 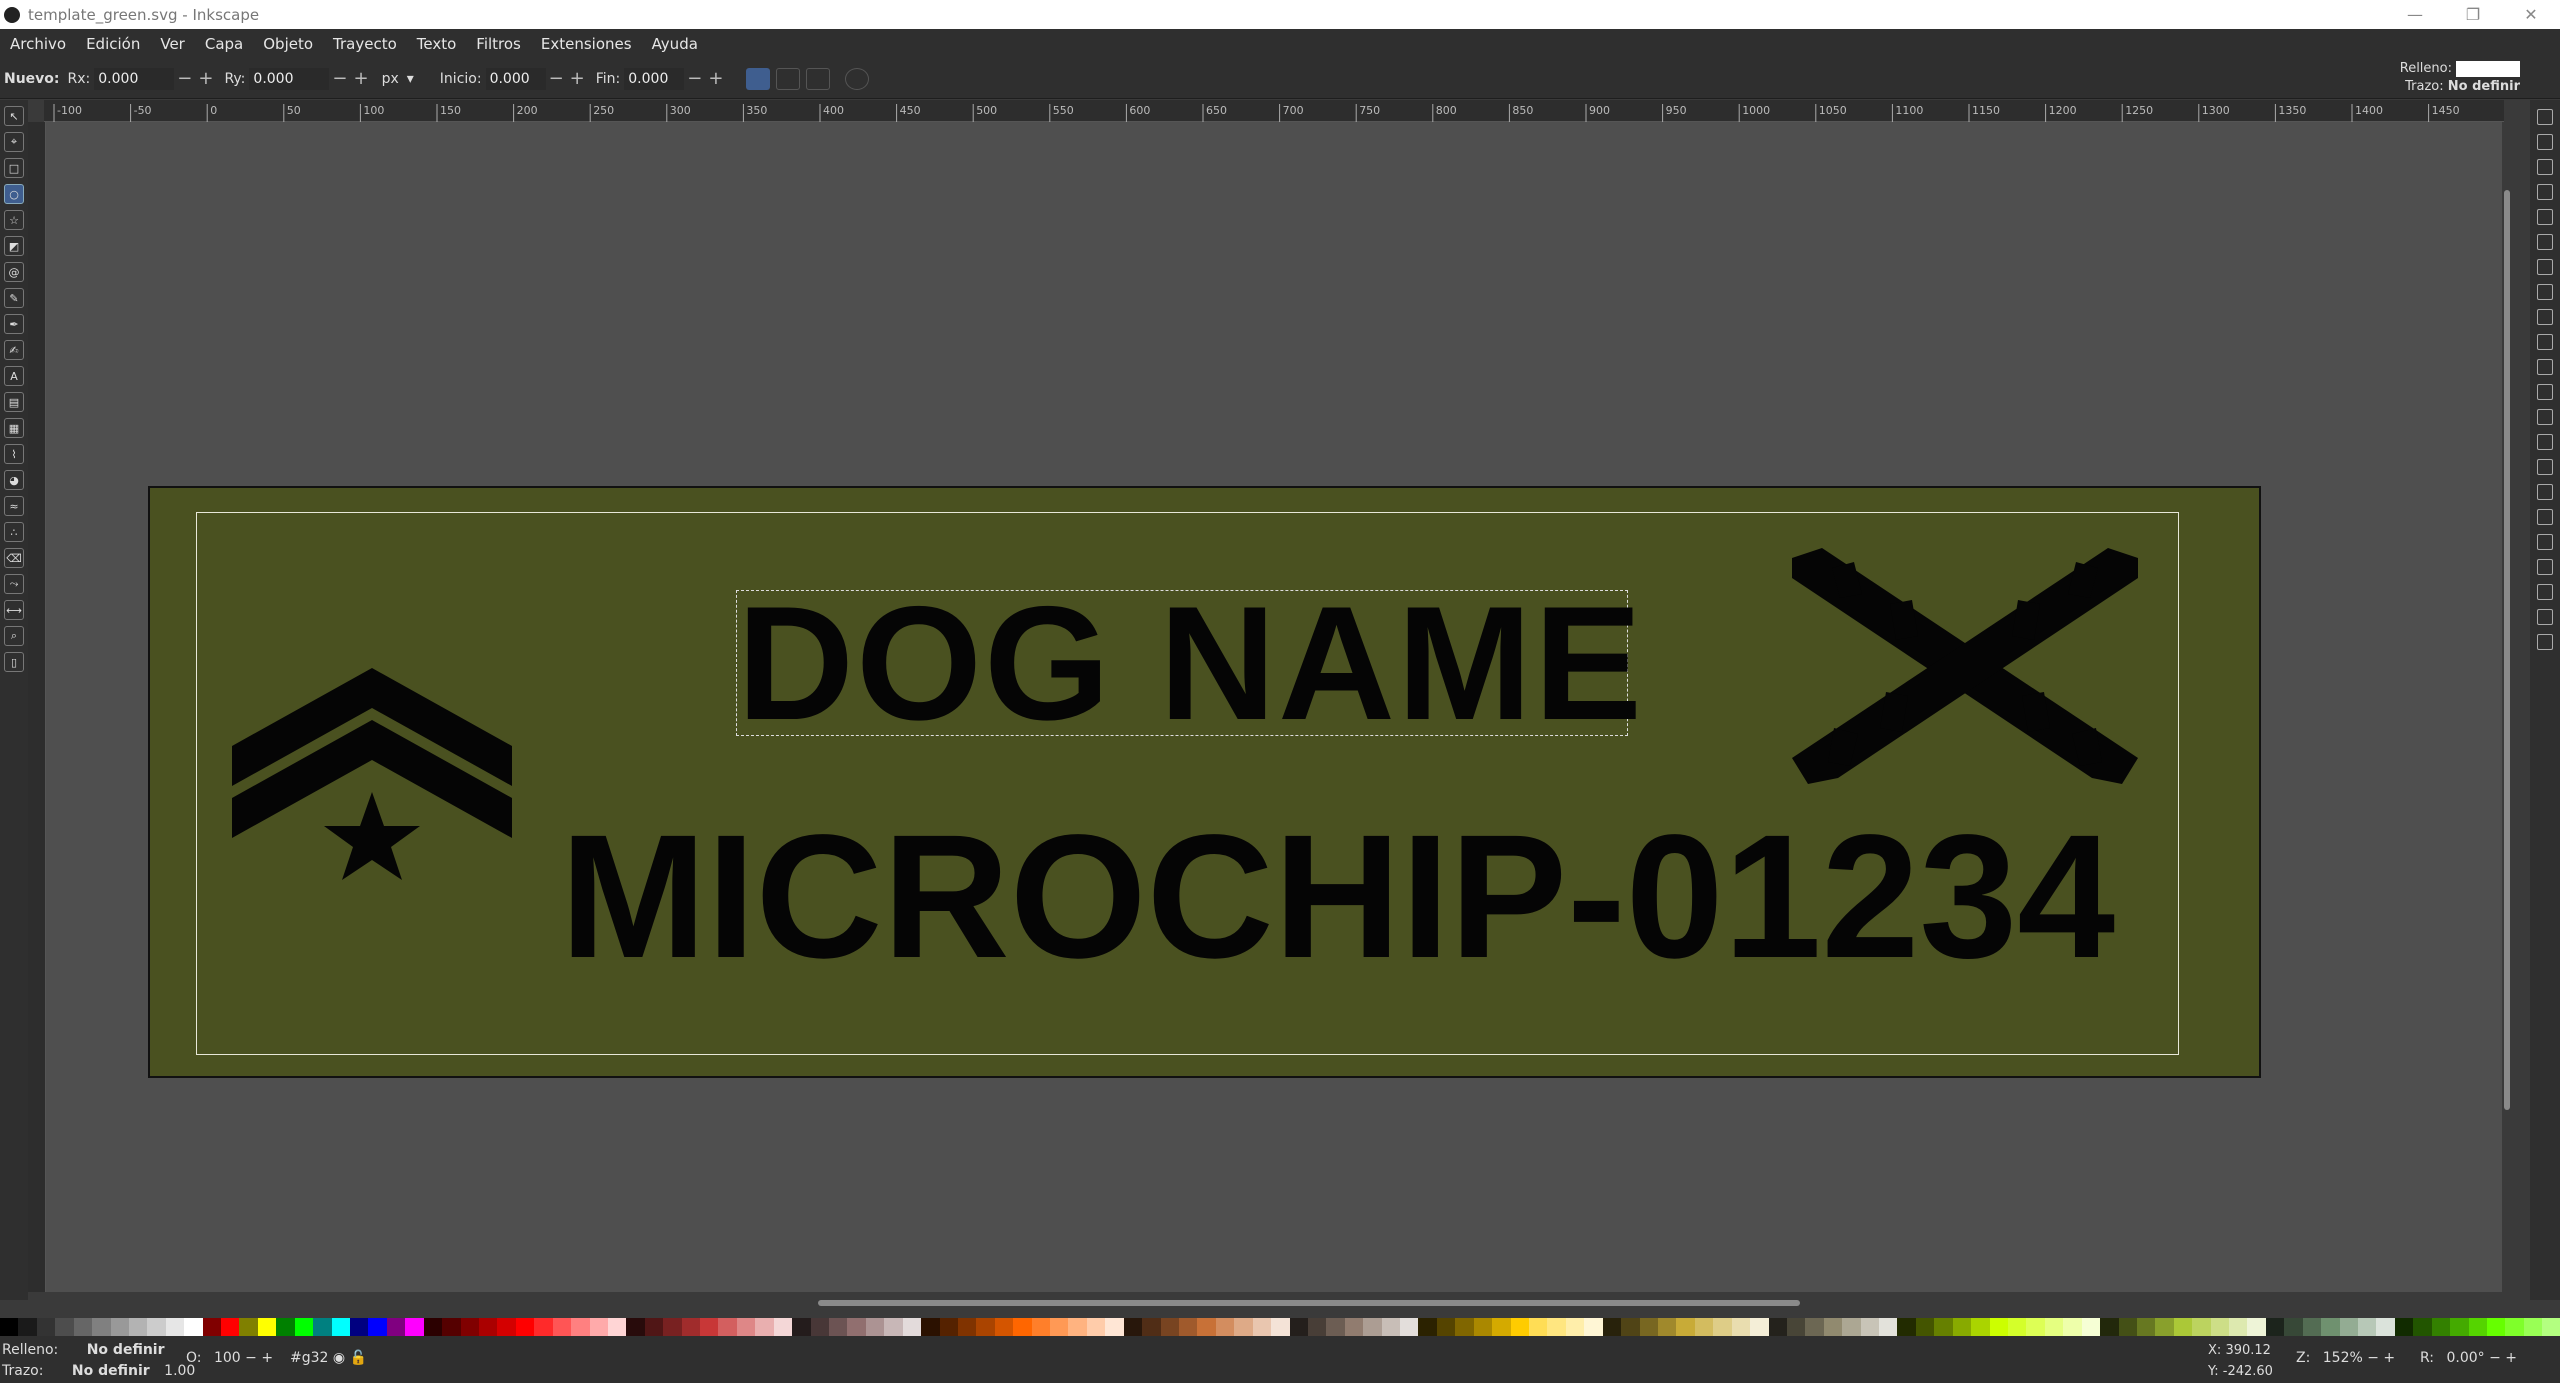 What do you see at coordinates (309, 1358) in the screenshot?
I see `current-layer: #g32` at bounding box center [309, 1358].